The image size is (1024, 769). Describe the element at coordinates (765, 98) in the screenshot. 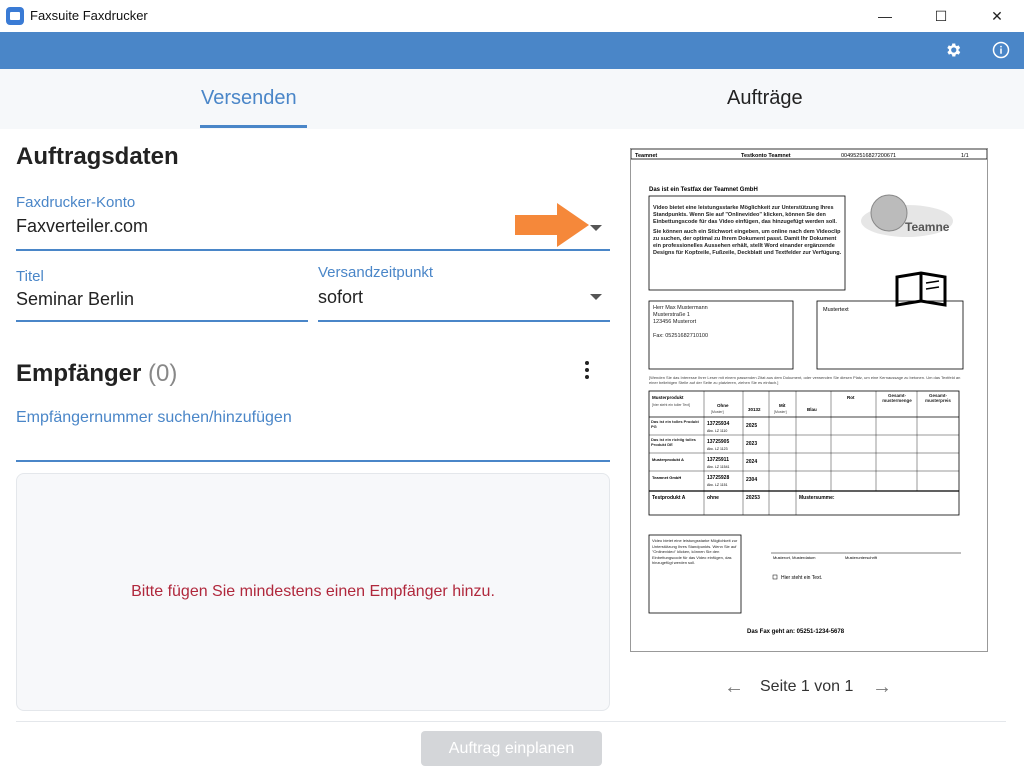

I see `tab-auftraege: Aufträge` at that location.